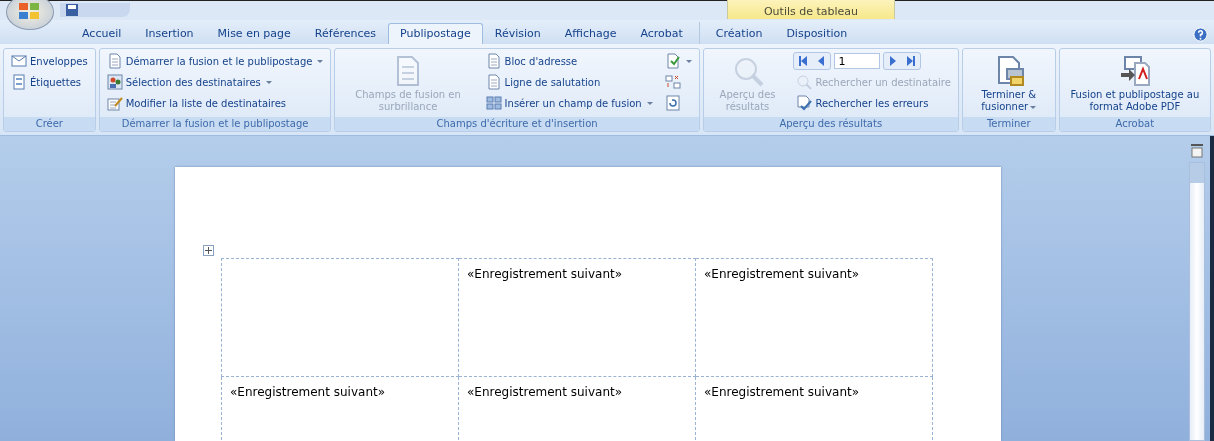 This screenshot has width=1214, height=441. What do you see at coordinates (873, 103) in the screenshot?
I see `ribbon-button: Rechercher les erreurs` at bounding box center [873, 103].